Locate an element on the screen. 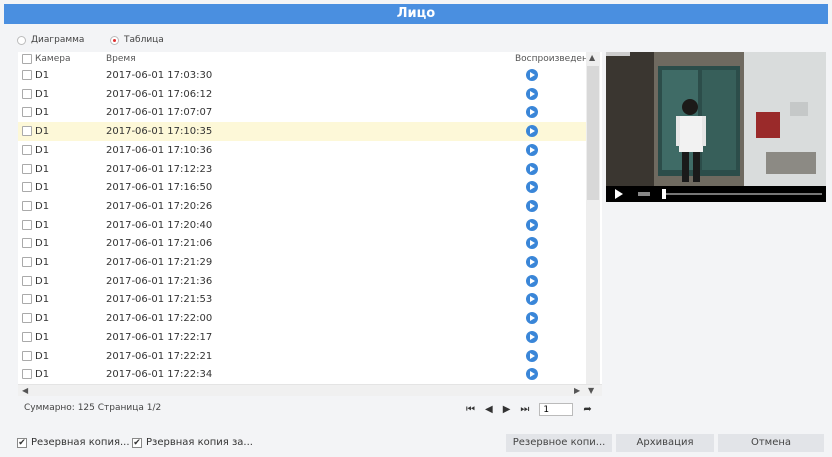  video-progress-bar is located at coordinates (742, 194).